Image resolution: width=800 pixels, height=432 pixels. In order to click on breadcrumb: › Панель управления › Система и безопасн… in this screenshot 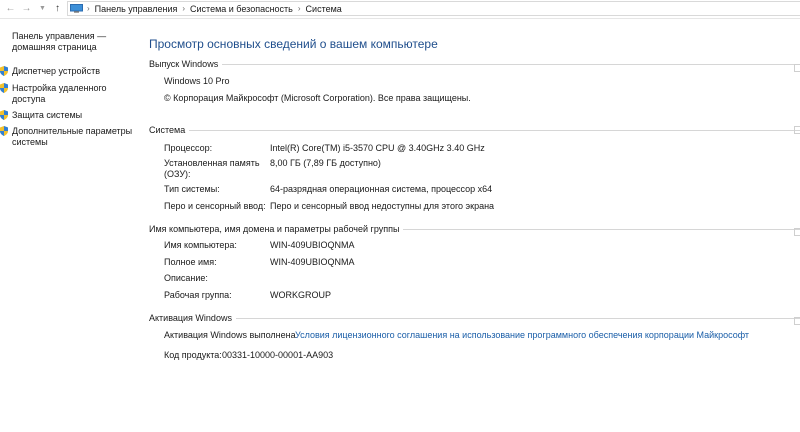, I will do `click(433, 8)`.